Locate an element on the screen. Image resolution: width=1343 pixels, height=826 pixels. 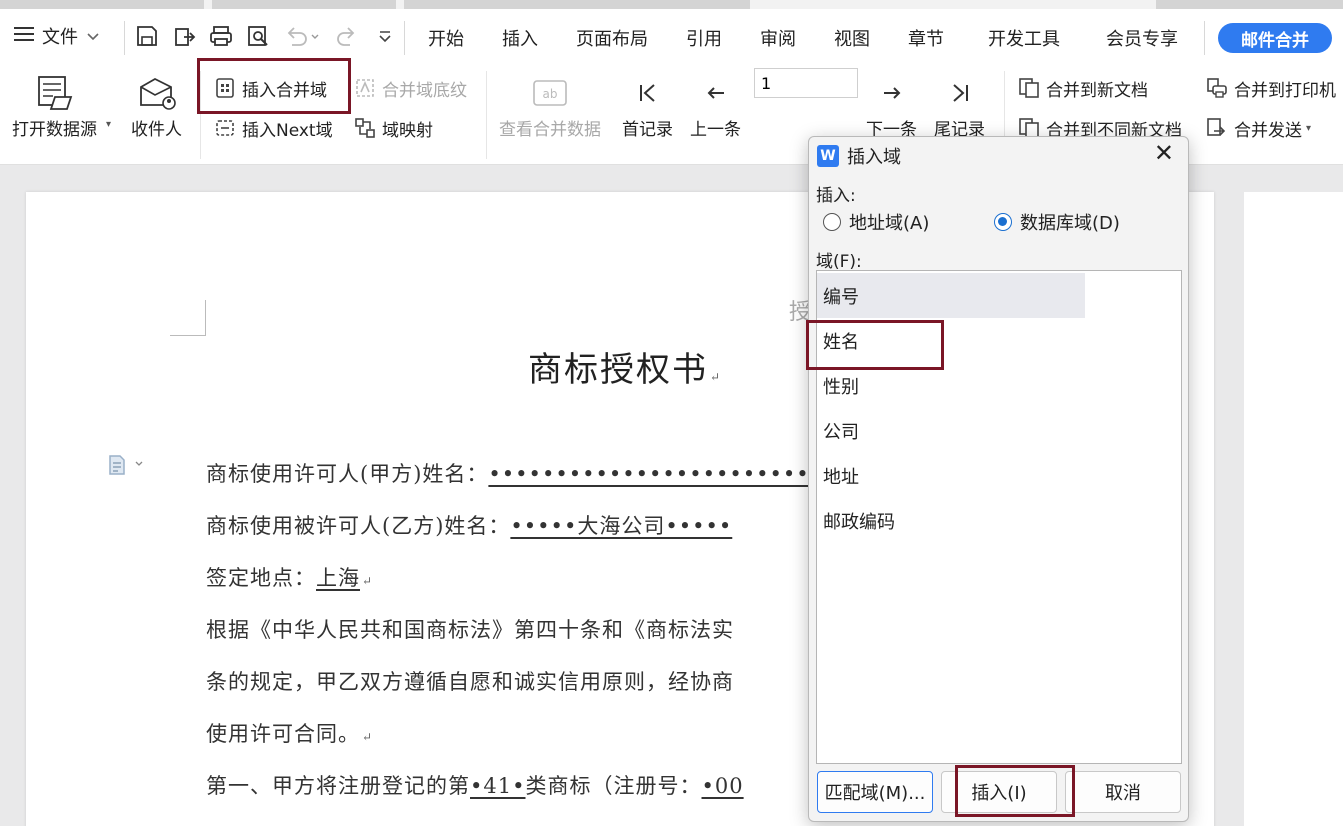
tab-references: 引用 is located at coordinates (704, 38).